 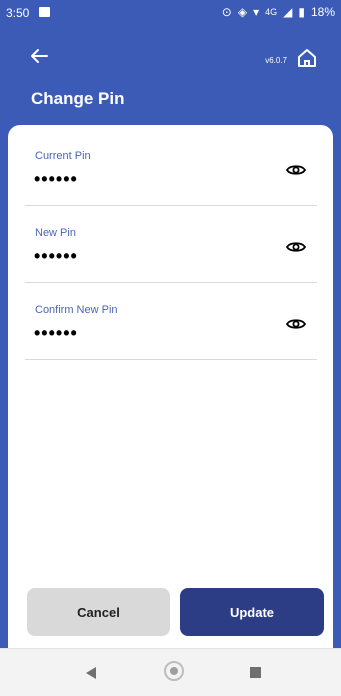 I want to click on network-type: 4G, so click(x=271, y=12).